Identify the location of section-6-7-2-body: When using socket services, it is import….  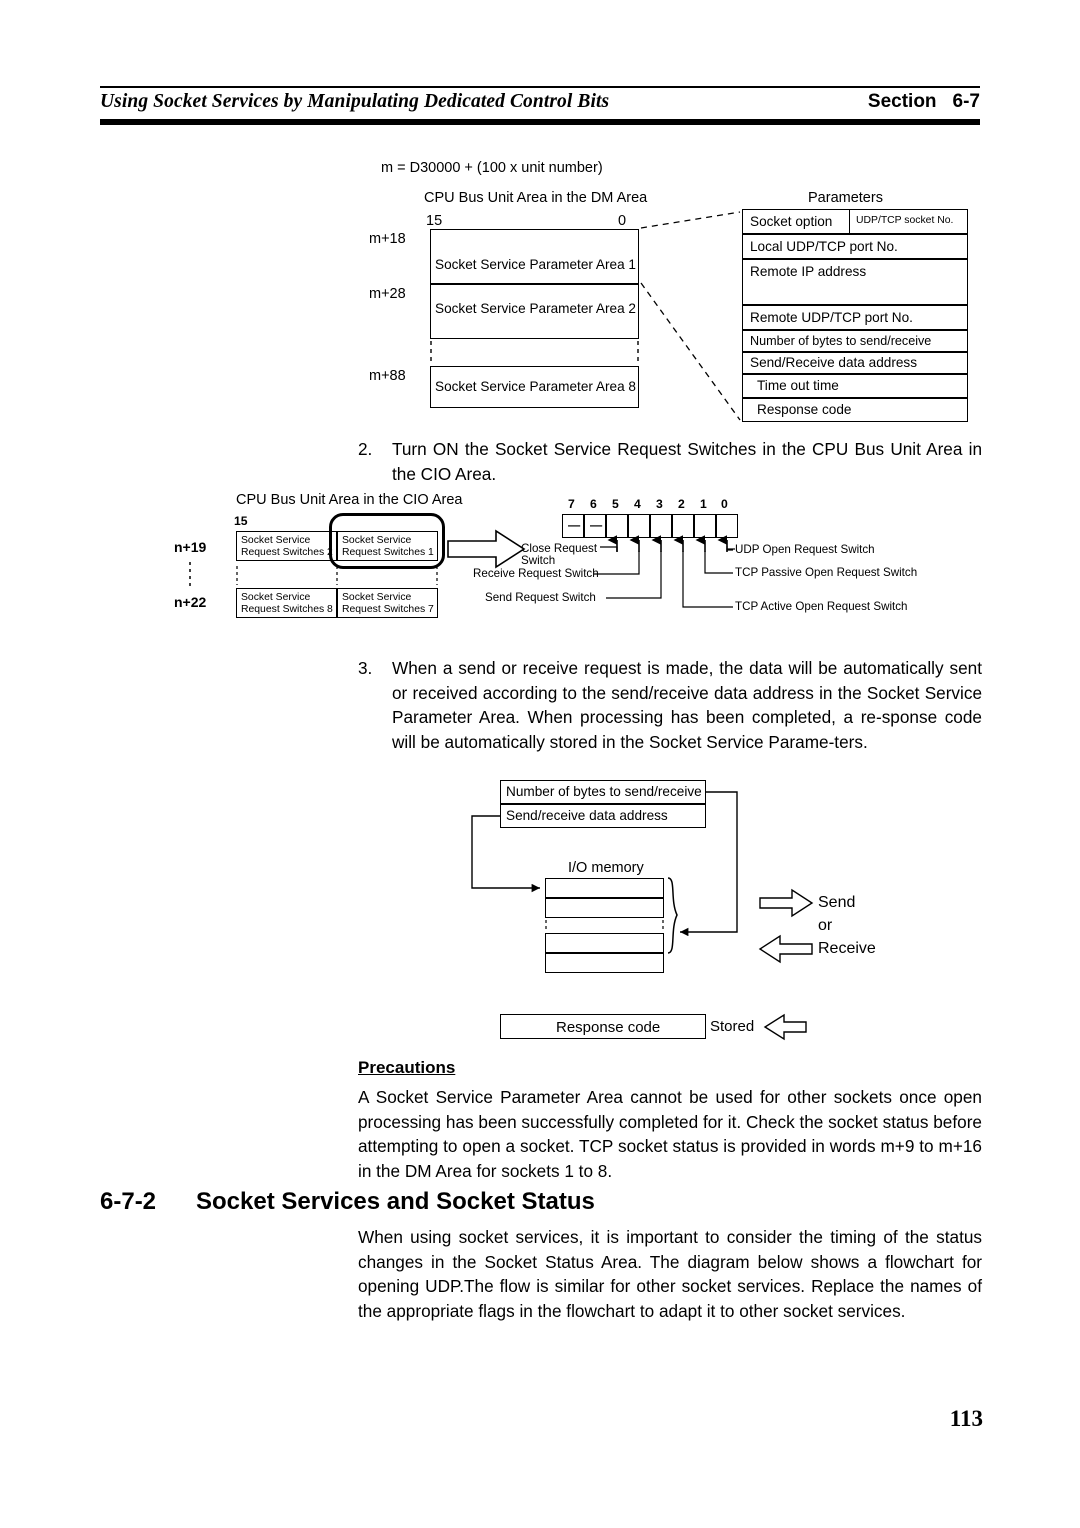
(670, 1274).